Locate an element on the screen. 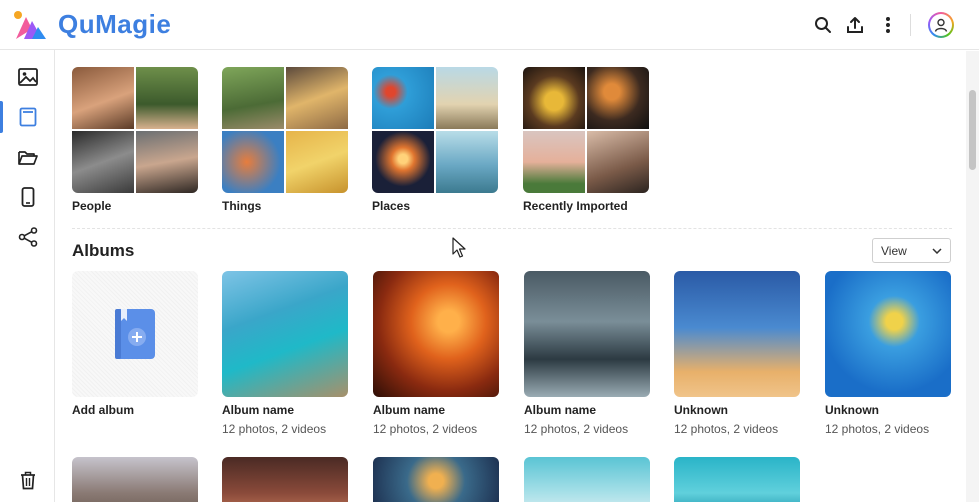 This screenshot has height=502, width=979. phone-icon is located at coordinates (27, 197).